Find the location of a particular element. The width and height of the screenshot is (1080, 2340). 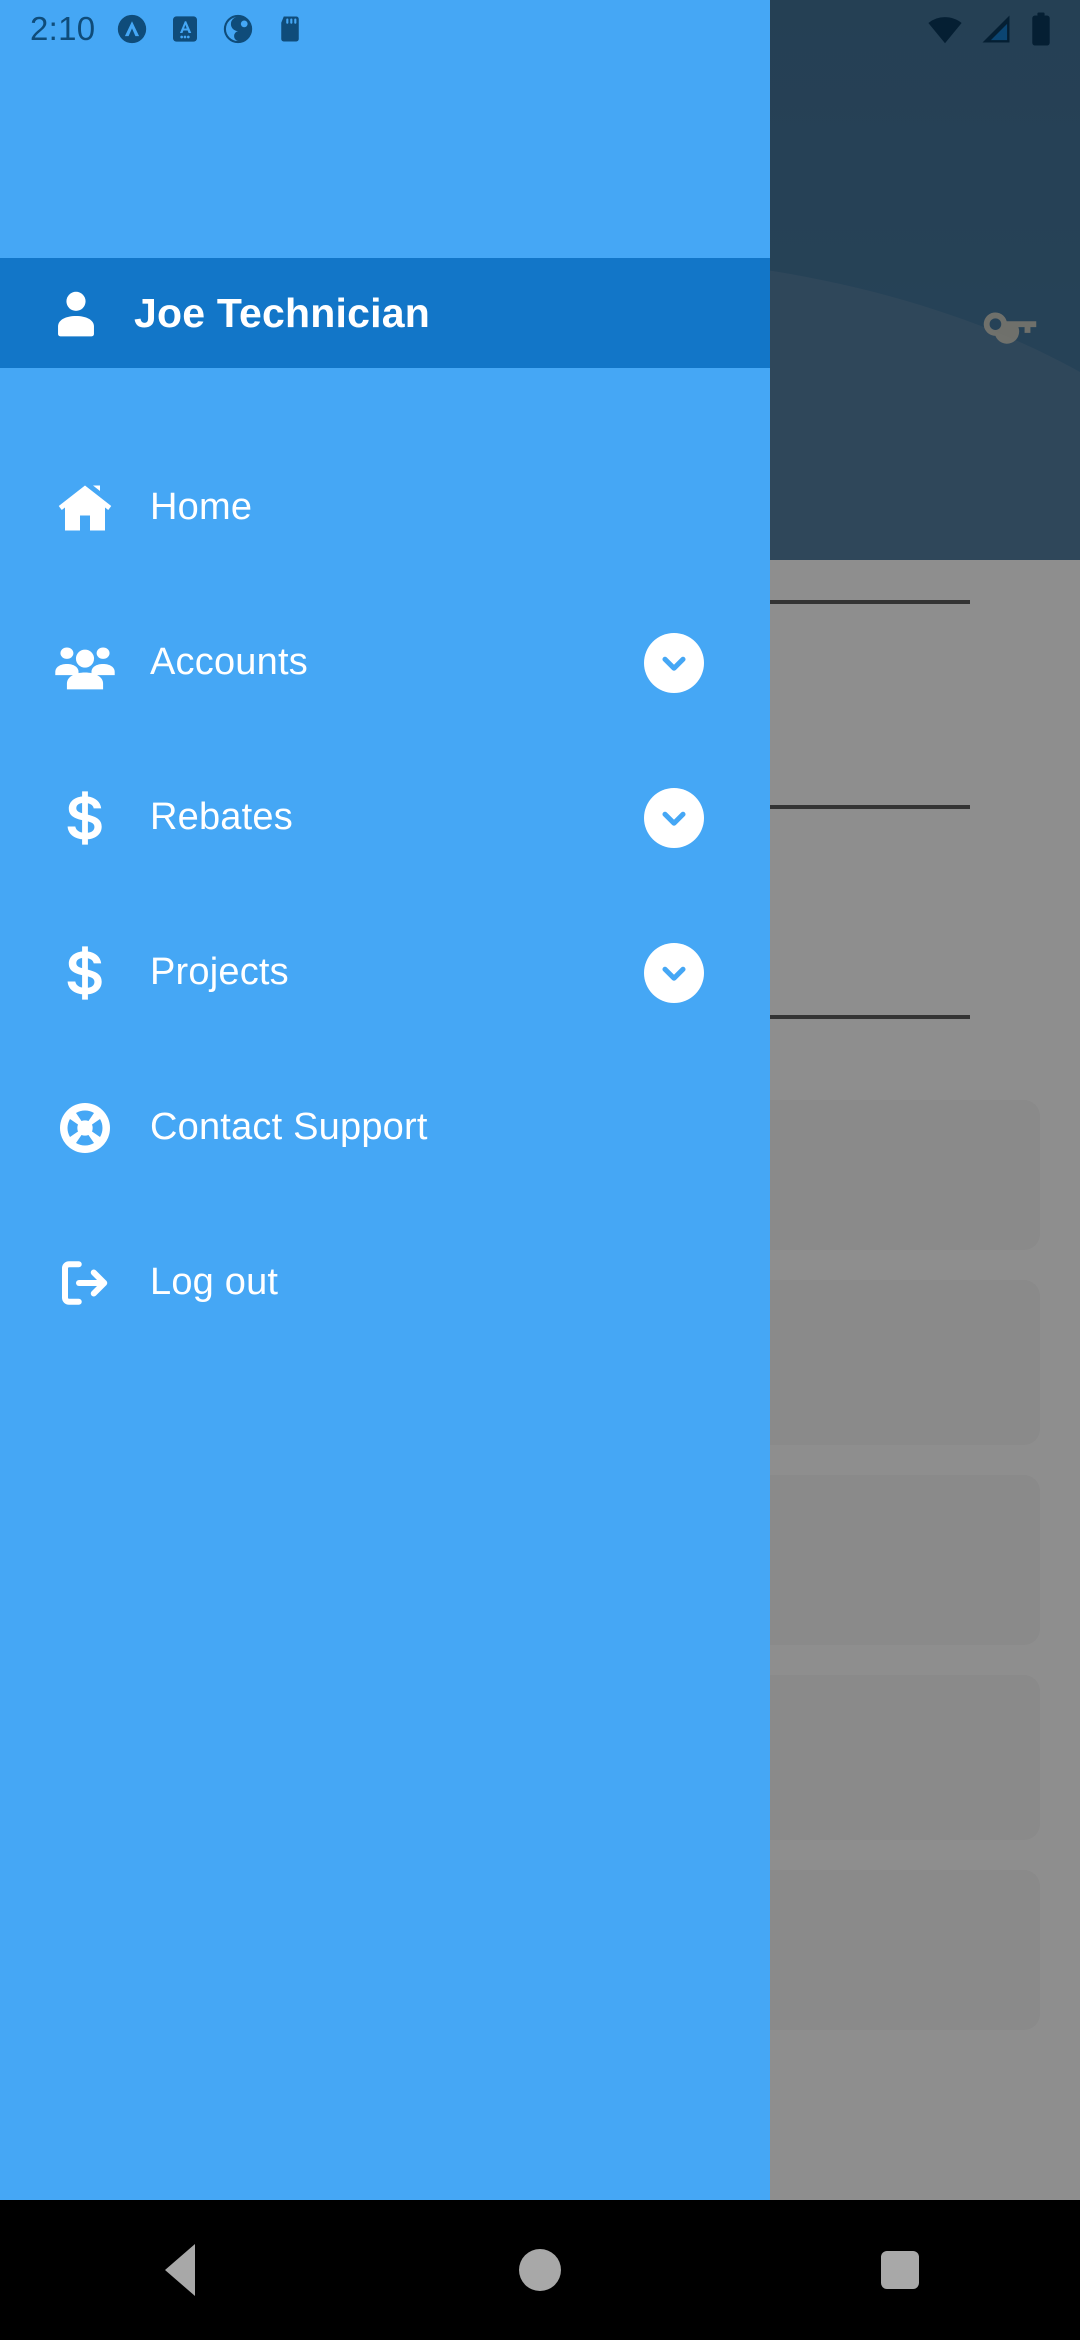

nav-back-button is located at coordinates (180, 2270).